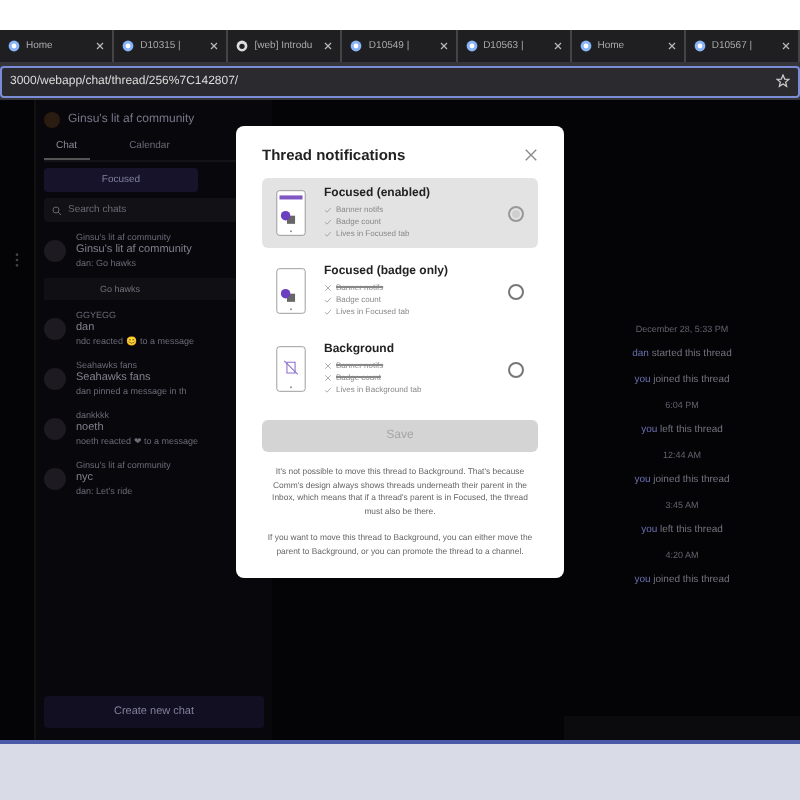 This screenshot has width=800, height=800. I want to click on github-icon, so click(242, 46).